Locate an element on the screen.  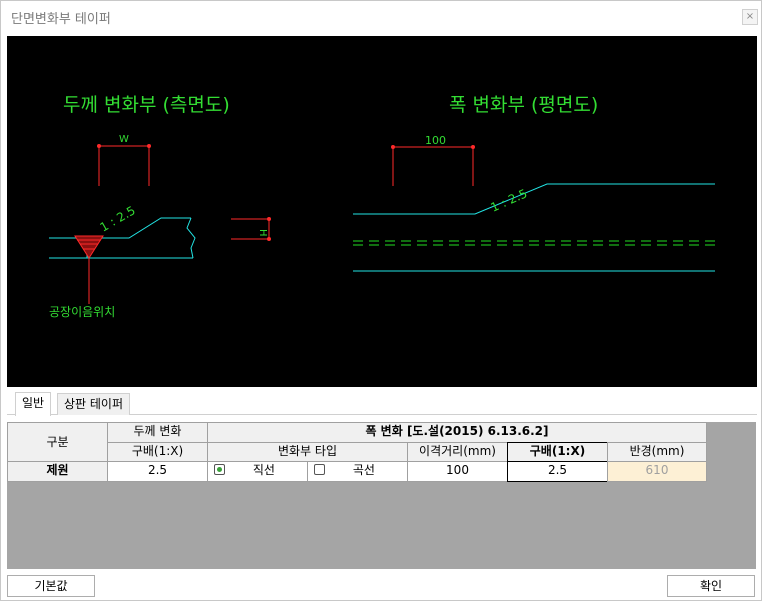
type-straight-option: 직선 is located at coordinates (257, 471).